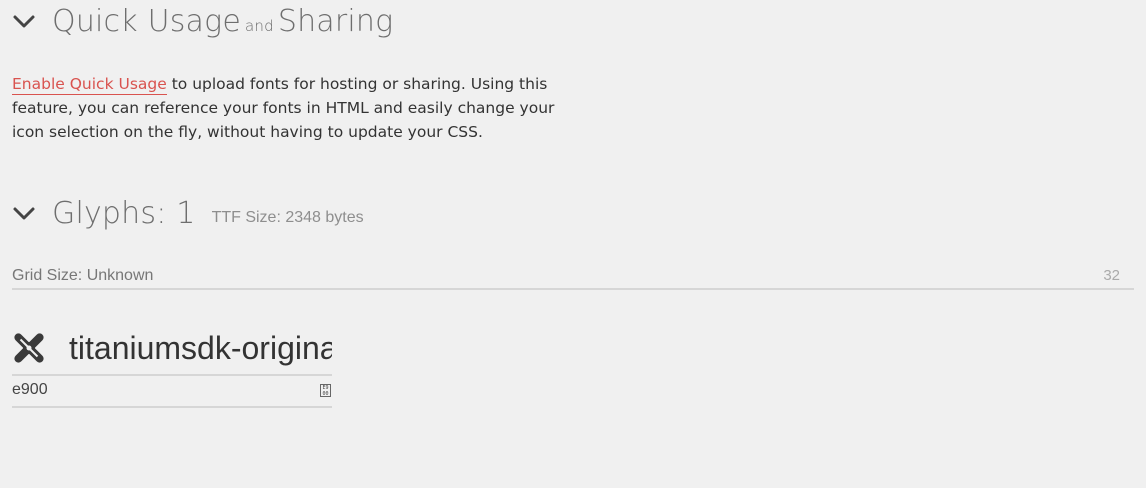 Image resolution: width=1146 pixels, height=488 pixels. What do you see at coordinates (83, 275) in the screenshot?
I see `grid-size-label: Grid Size: Unknown` at bounding box center [83, 275].